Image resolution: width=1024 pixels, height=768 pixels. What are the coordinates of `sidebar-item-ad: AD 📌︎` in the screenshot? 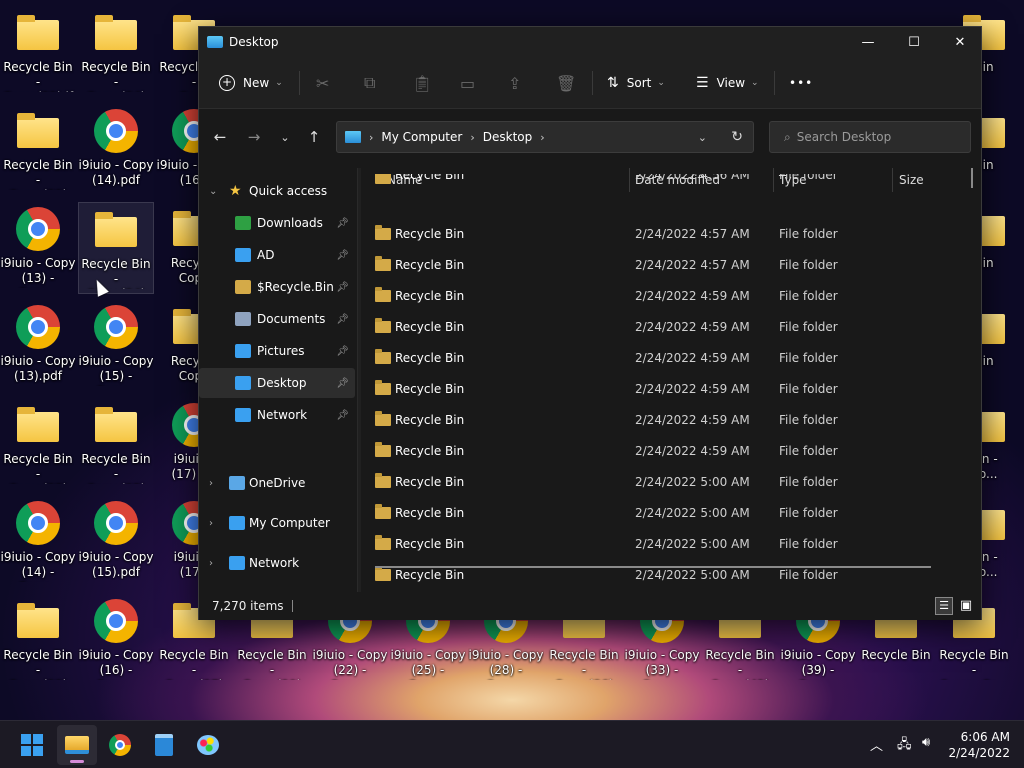 It's located at (277, 255).